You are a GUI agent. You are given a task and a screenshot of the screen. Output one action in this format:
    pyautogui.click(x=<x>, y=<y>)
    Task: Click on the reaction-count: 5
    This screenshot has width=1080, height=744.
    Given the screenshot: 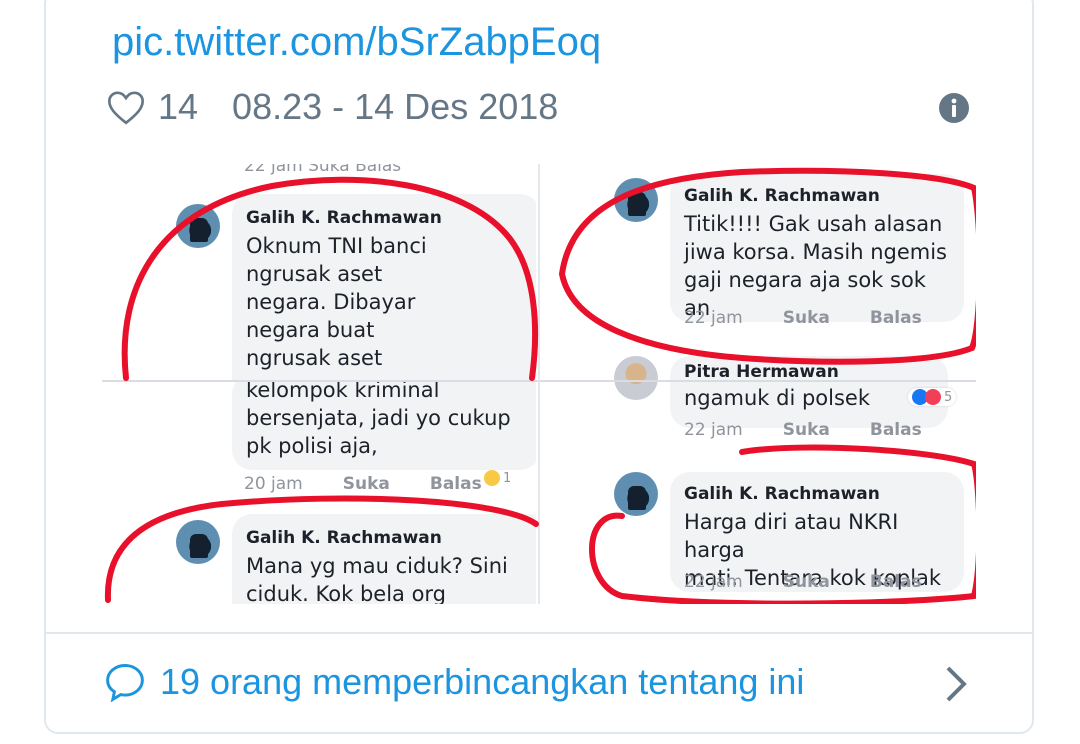 What is the action you would take?
    pyautogui.click(x=932, y=397)
    